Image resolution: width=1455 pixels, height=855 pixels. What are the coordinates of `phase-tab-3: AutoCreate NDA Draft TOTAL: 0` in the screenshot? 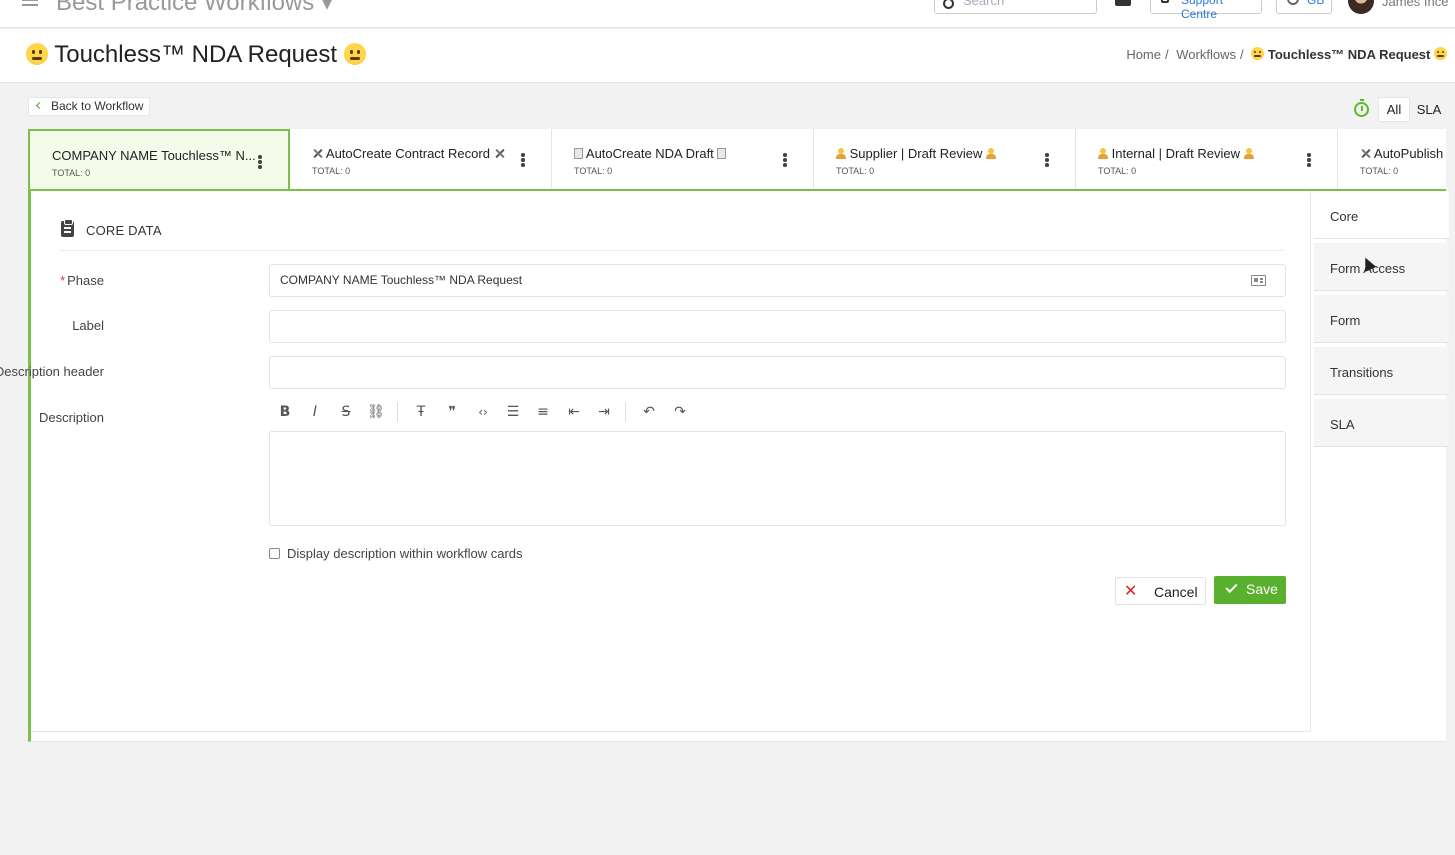 It's located at (683, 159).